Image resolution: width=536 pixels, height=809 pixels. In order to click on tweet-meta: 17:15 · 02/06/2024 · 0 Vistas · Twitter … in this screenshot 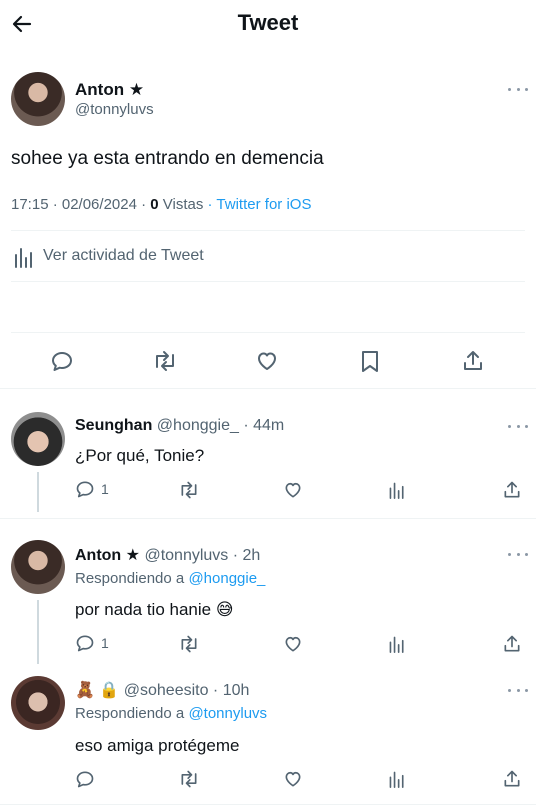, I will do `click(161, 204)`.